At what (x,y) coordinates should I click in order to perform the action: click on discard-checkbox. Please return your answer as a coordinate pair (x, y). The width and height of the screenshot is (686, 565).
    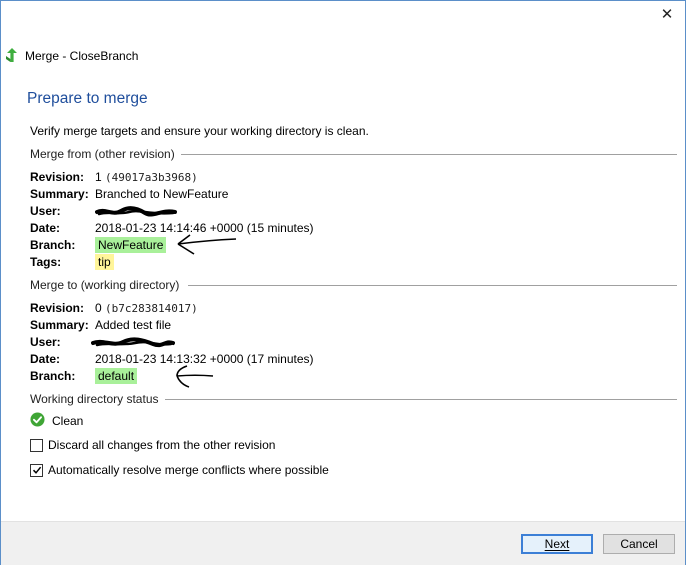
    Looking at the image, I should click on (36, 445).